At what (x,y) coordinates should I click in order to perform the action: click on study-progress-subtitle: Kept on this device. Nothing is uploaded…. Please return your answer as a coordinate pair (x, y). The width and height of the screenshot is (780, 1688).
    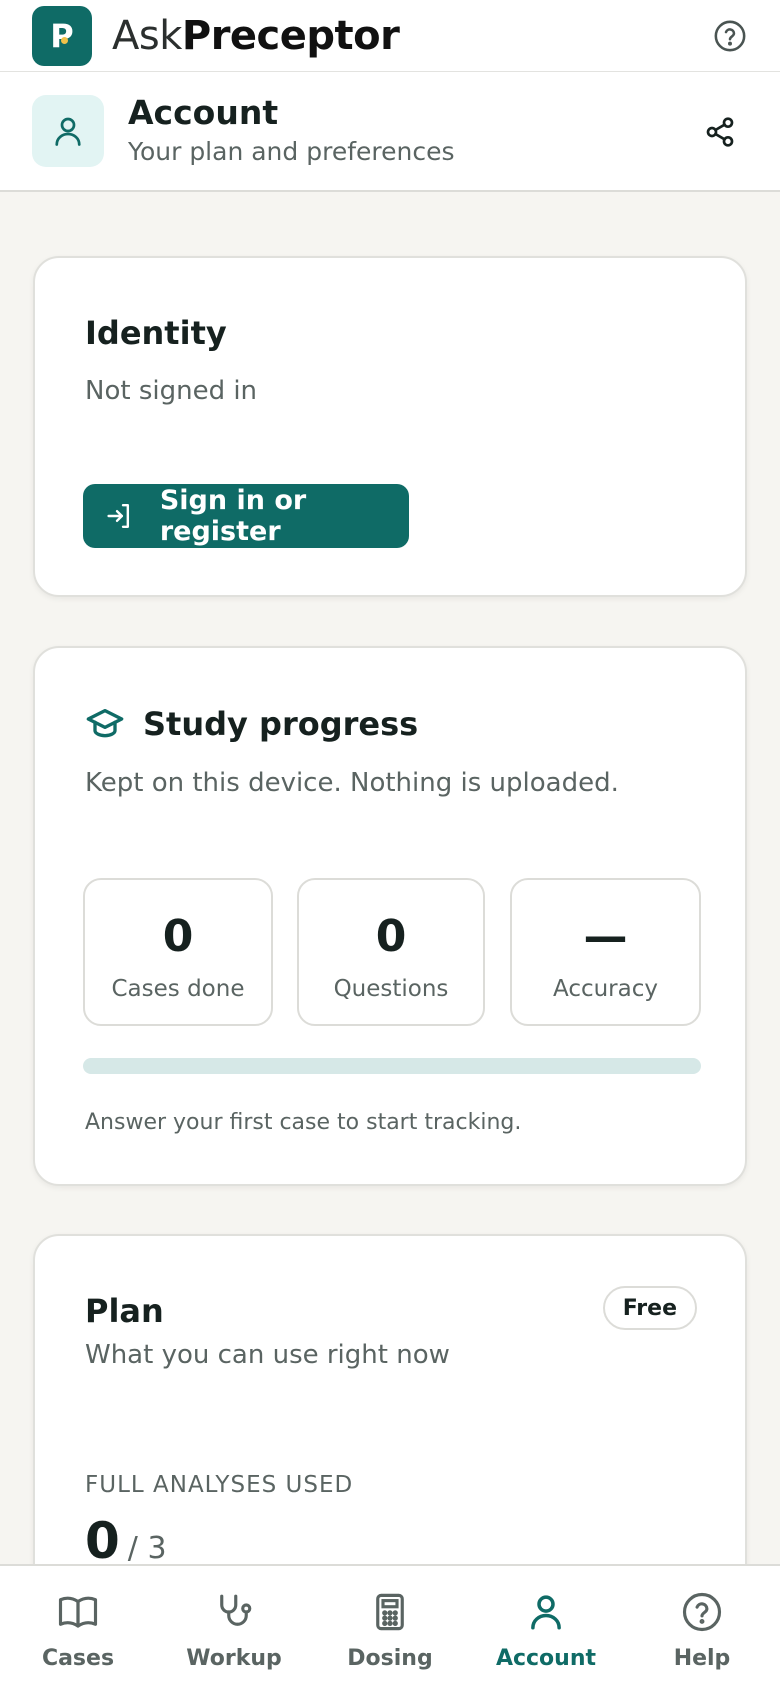
    Looking at the image, I should click on (352, 783).